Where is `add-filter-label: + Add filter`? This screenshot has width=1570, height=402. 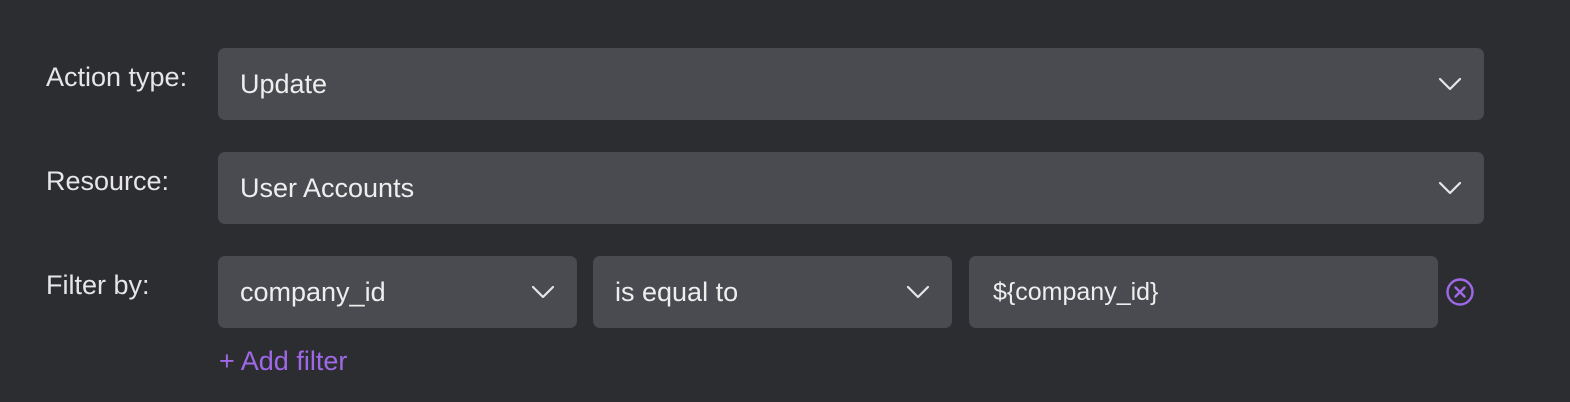 add-filter-label: + Add filter is located at coordinates (283, 361).